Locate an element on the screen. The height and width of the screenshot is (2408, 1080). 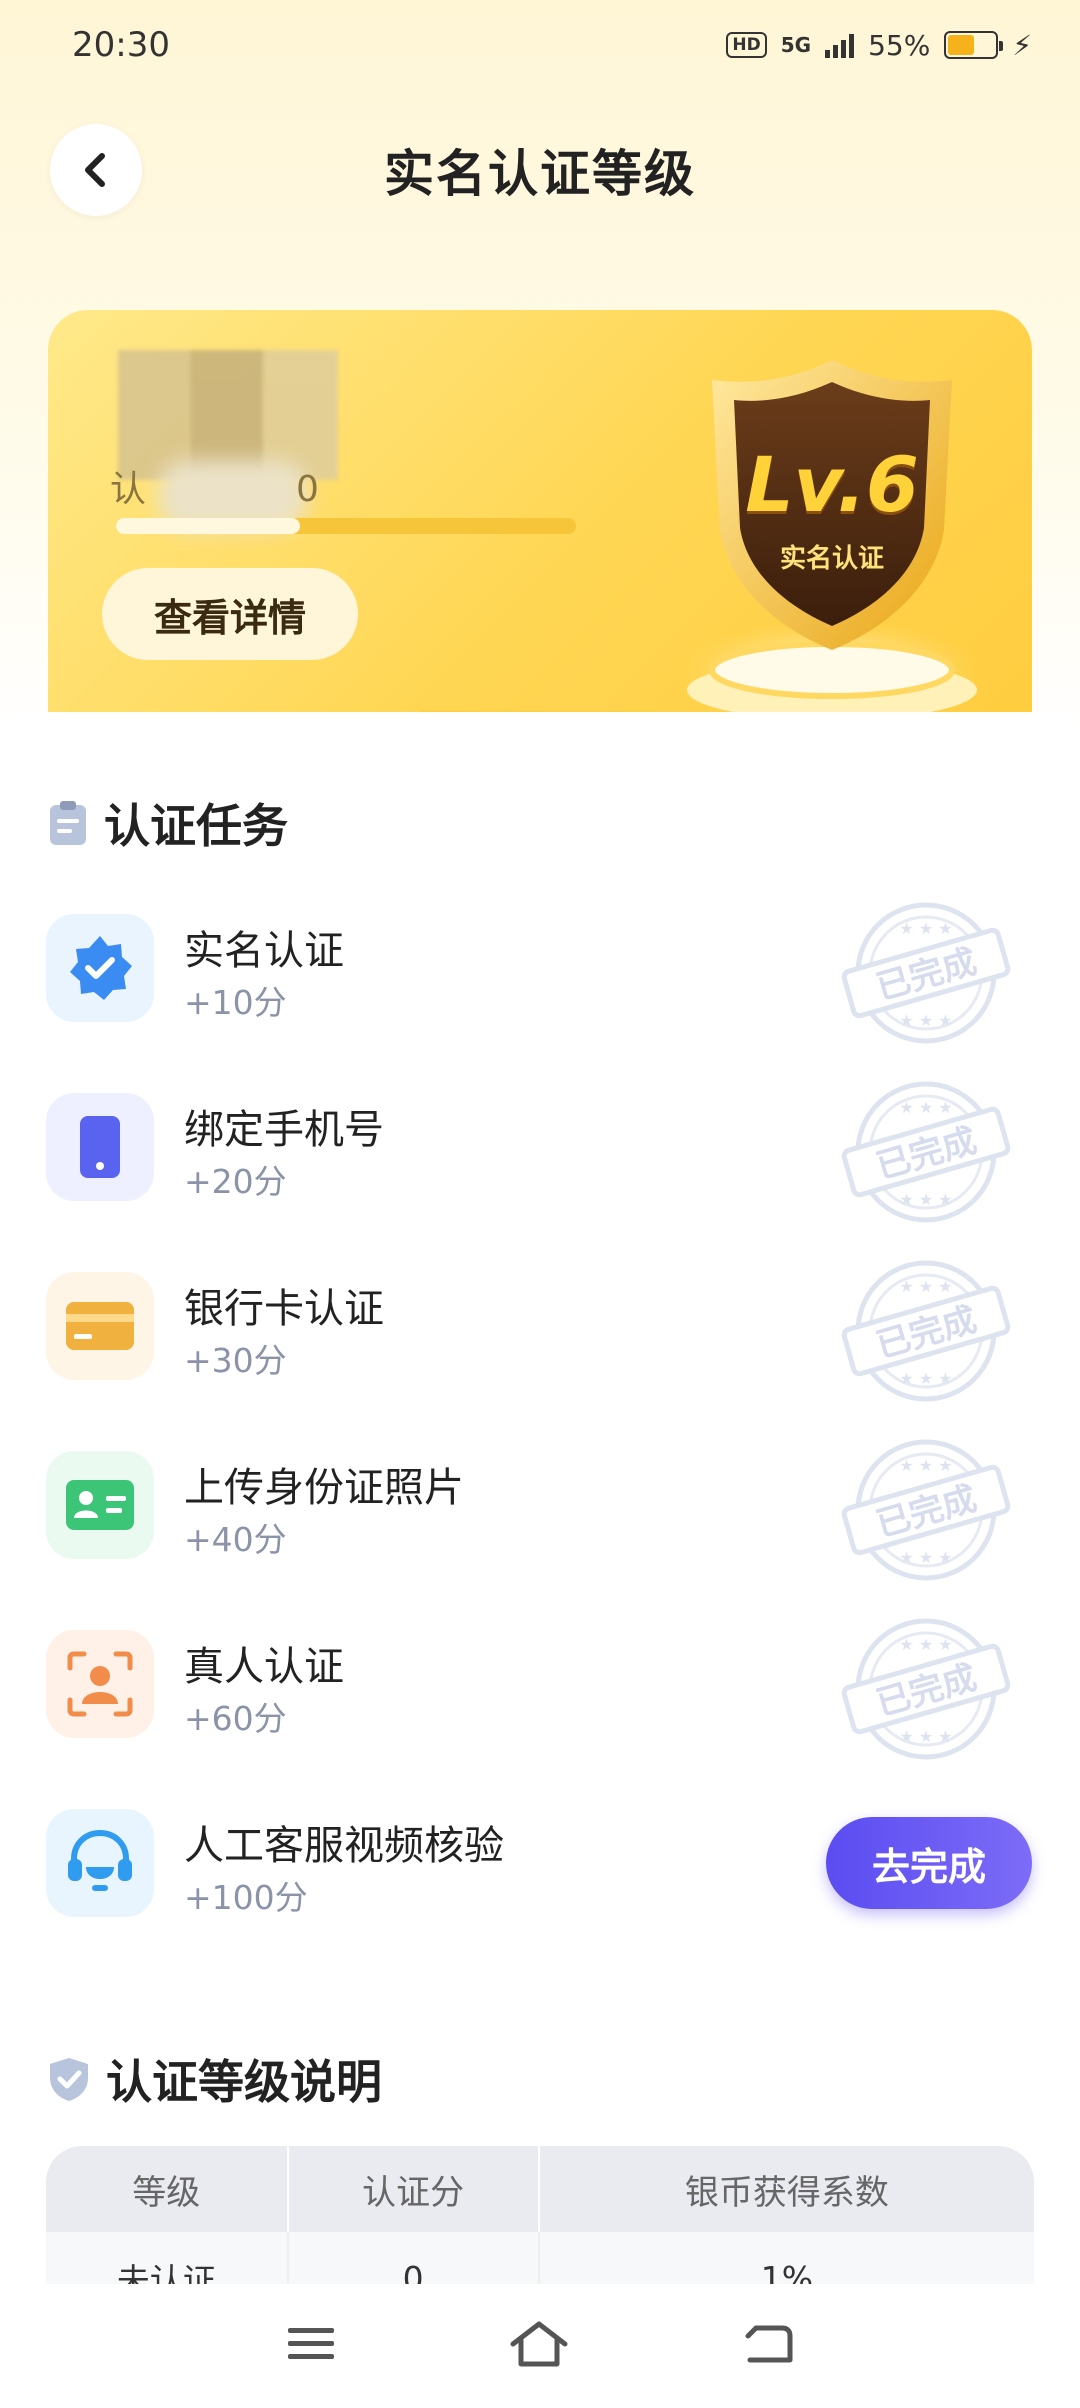
column-header: 认证分 is located at coordinates (413, 2189).